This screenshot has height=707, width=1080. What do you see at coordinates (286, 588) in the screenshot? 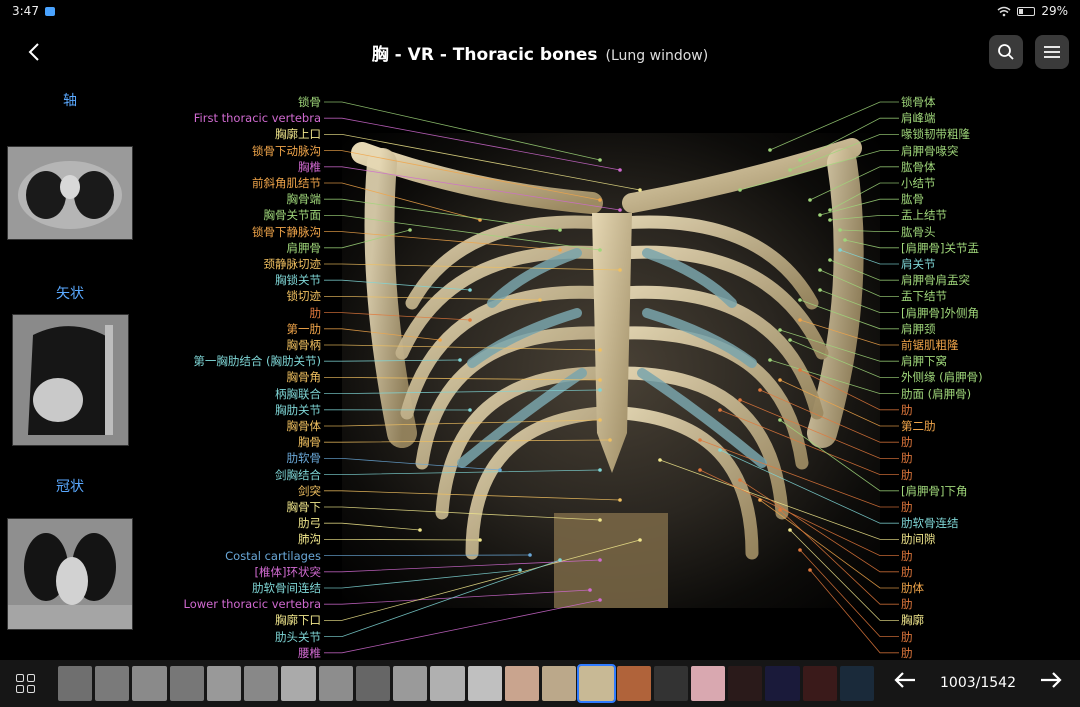
I see `annotation-label-left-30: 肋软骨间连结` at bounding box center [286, 588].